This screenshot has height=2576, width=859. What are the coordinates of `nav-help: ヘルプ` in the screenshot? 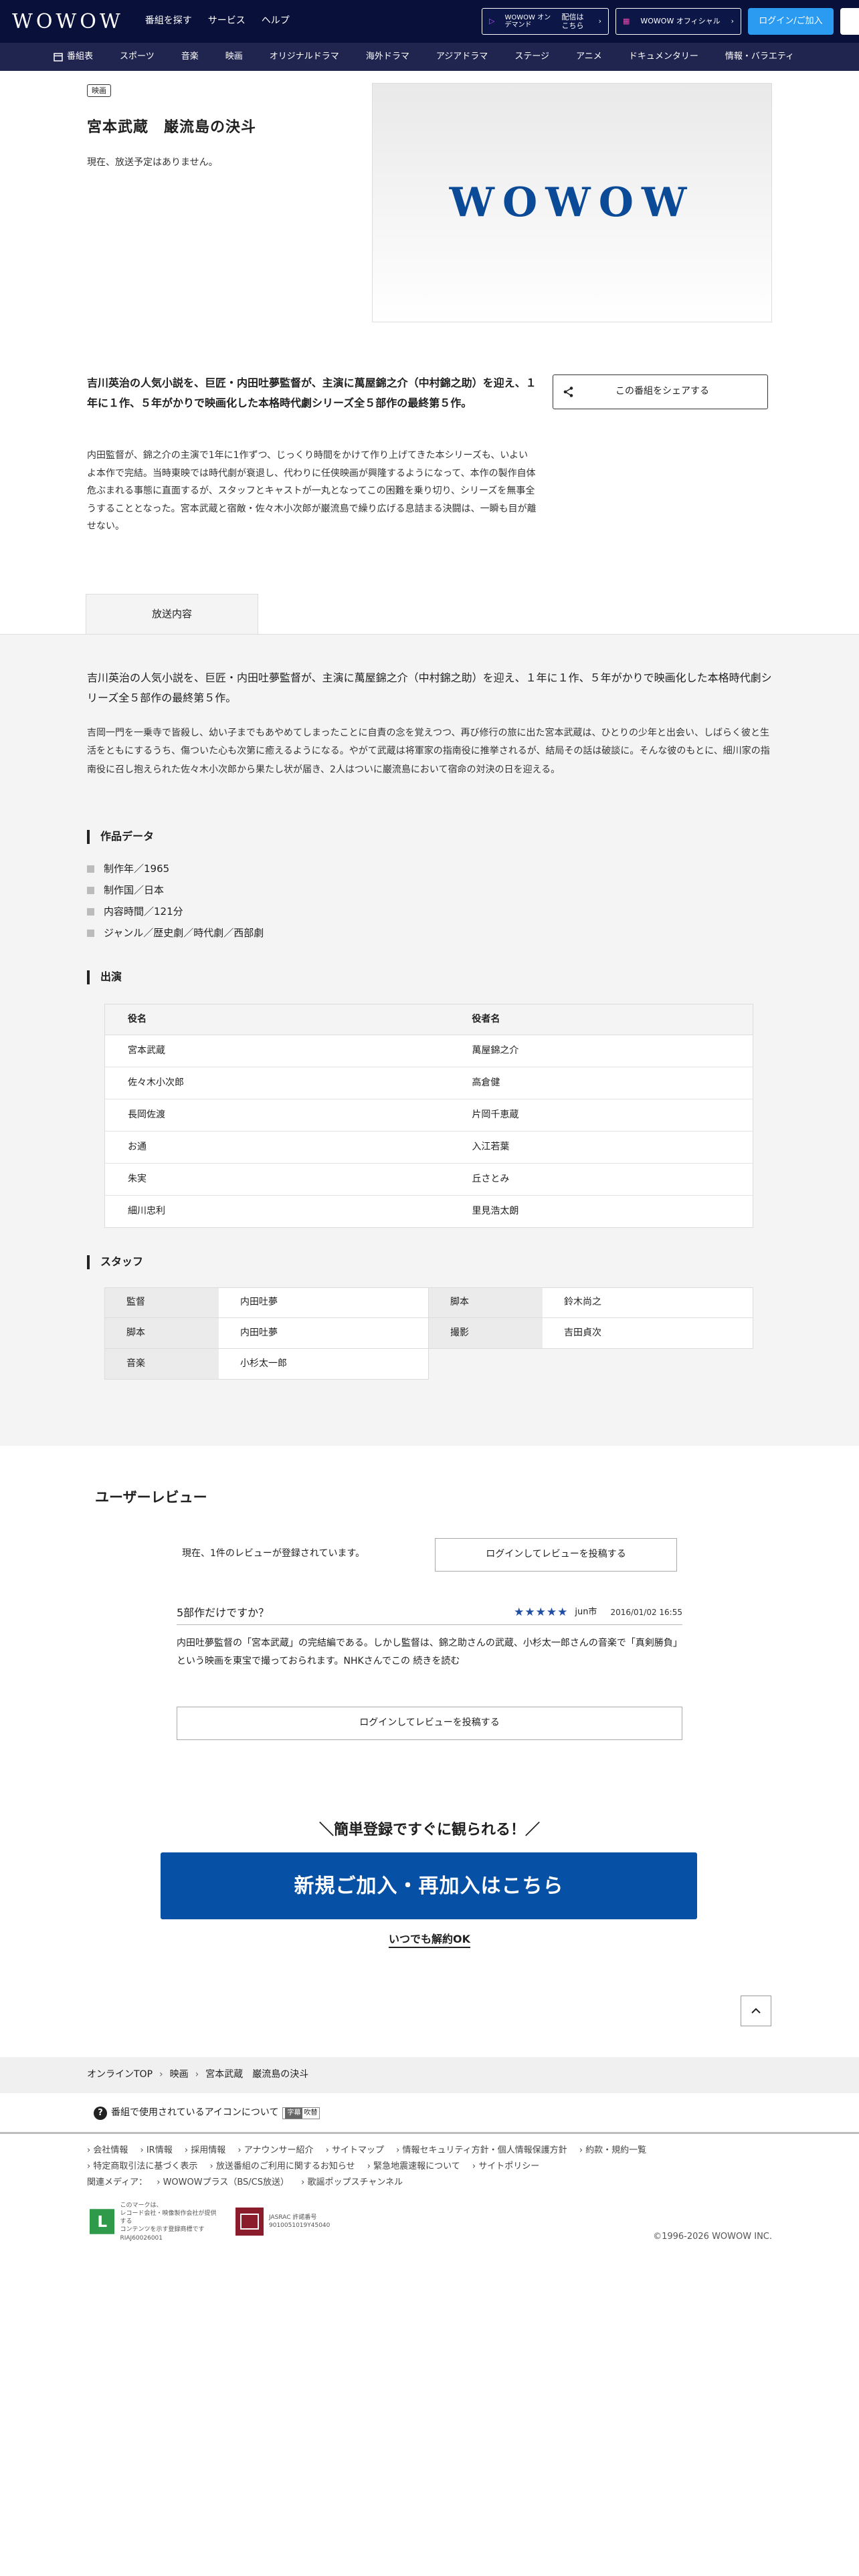 It's located at (276, 21).